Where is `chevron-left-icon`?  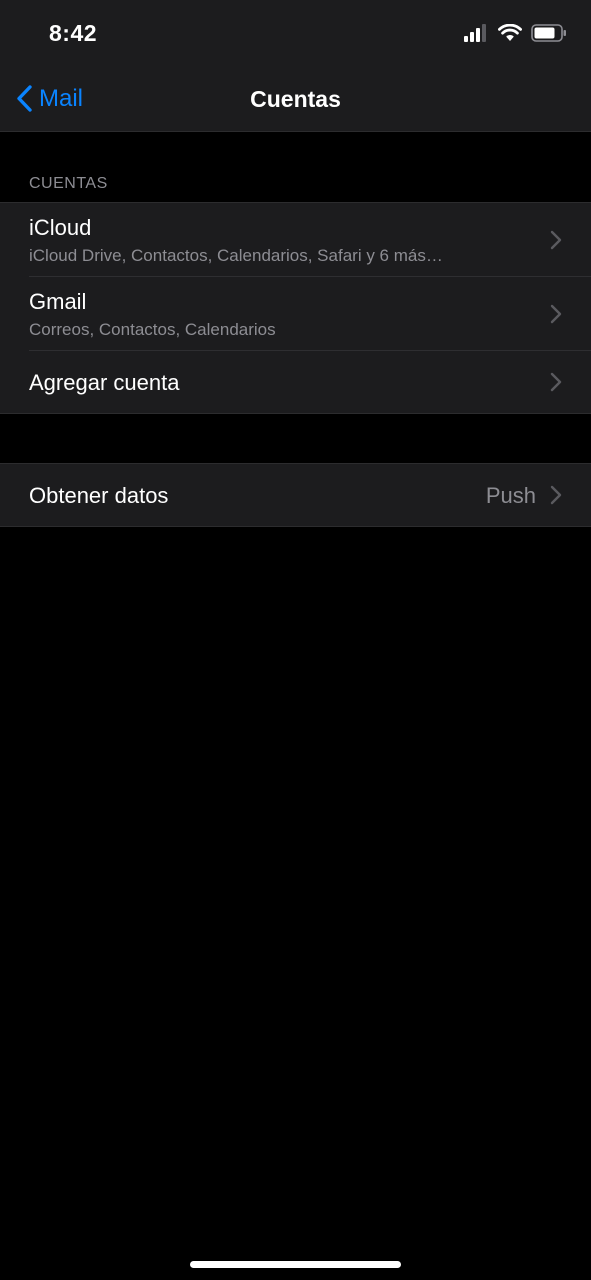 chevron-left-icon is located at coordinates (24, 98).